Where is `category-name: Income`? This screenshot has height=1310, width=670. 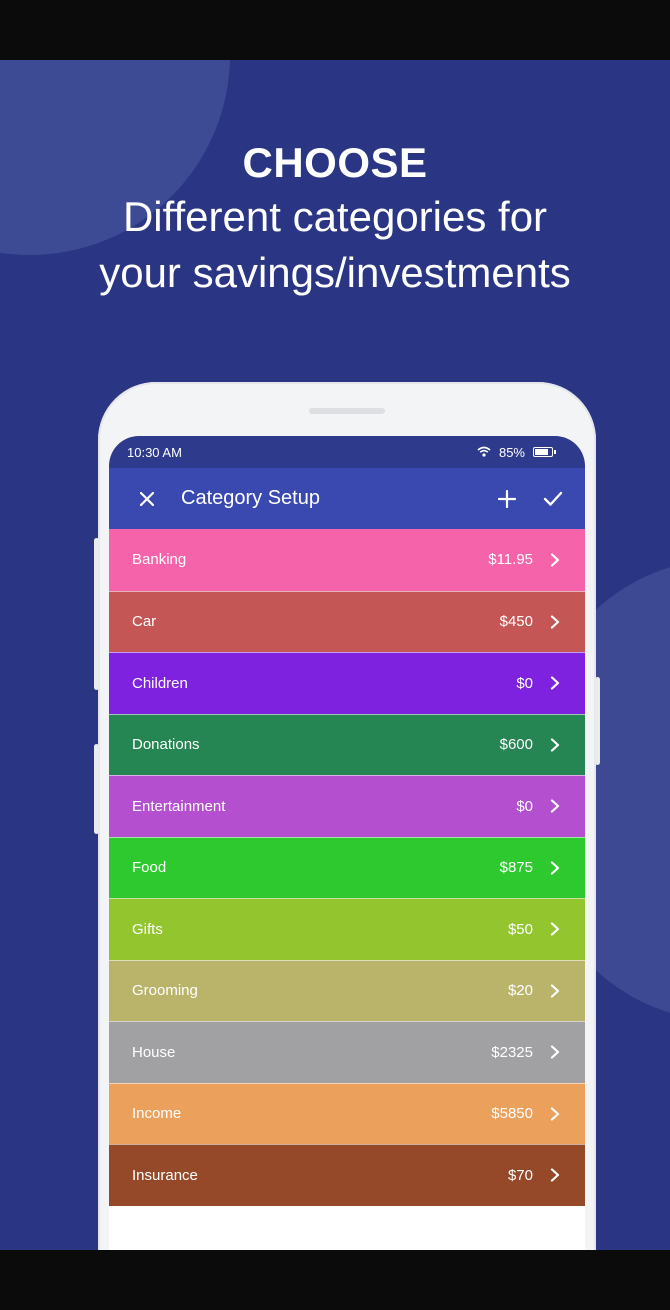 category-name: Income is located at coordinates (157, 1114).